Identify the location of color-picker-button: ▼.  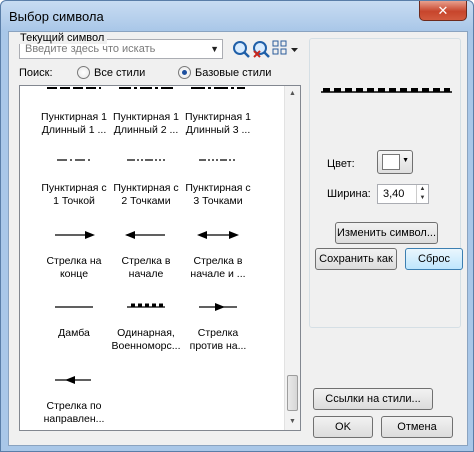
(395, 162).